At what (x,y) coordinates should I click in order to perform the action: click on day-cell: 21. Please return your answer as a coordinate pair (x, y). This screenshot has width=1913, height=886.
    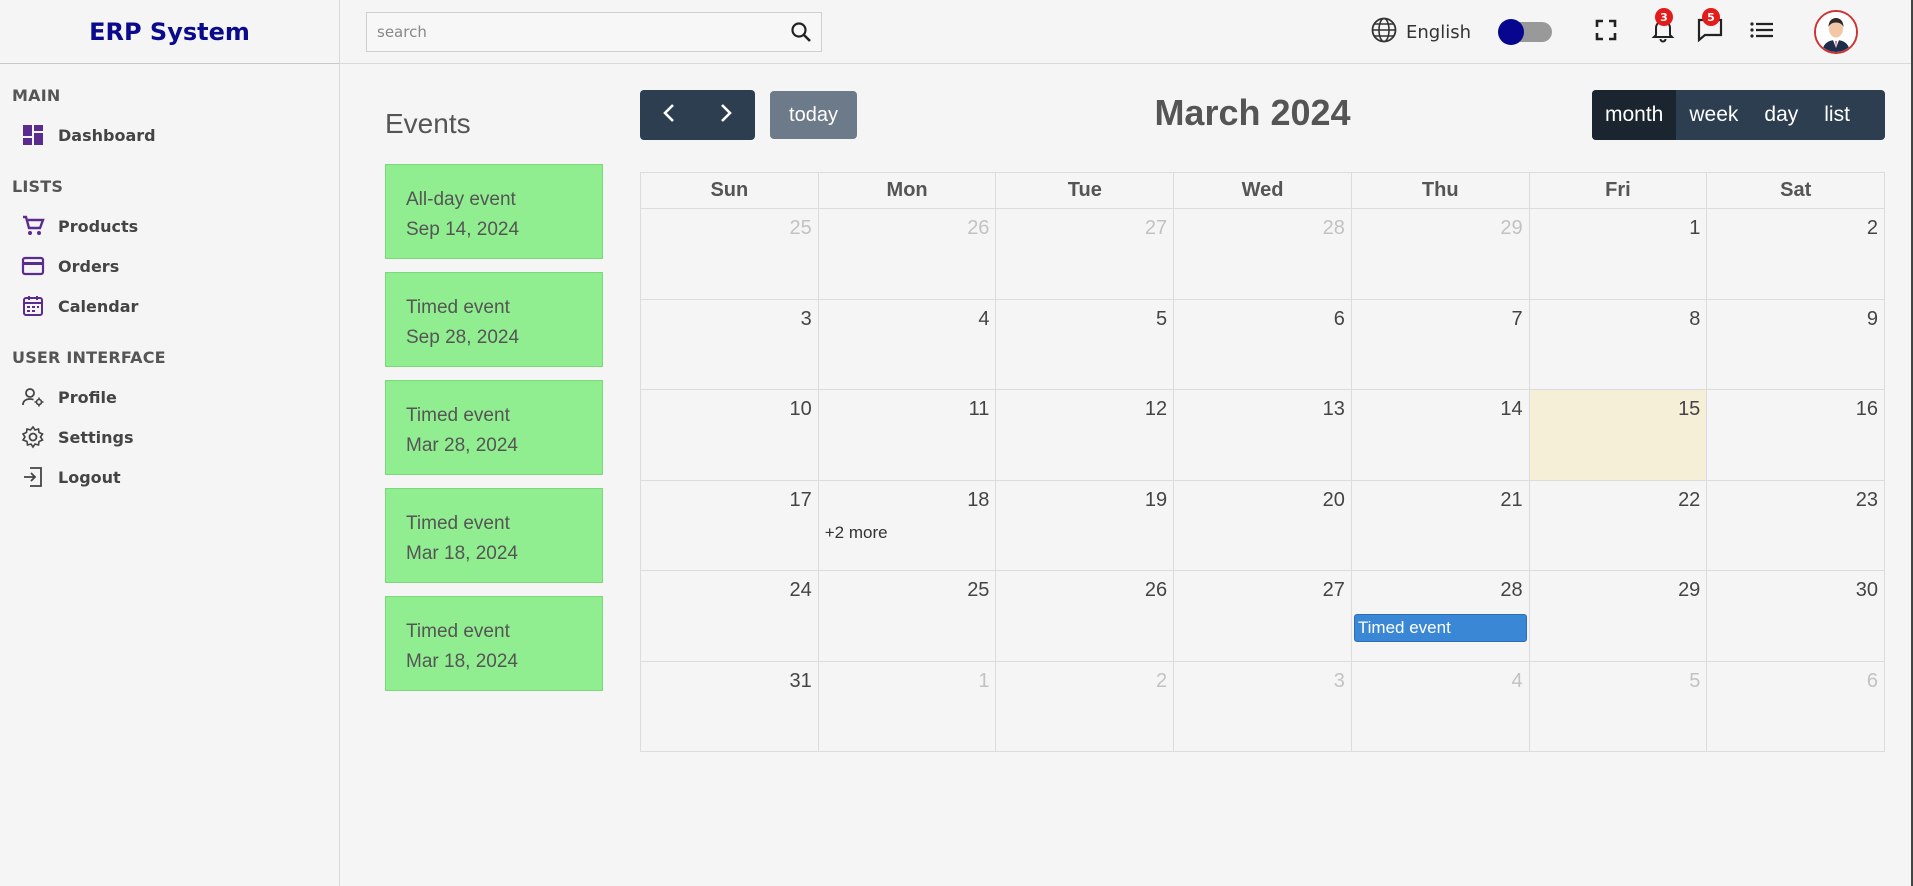
    Looking at the image, I should click on (1441, 525).